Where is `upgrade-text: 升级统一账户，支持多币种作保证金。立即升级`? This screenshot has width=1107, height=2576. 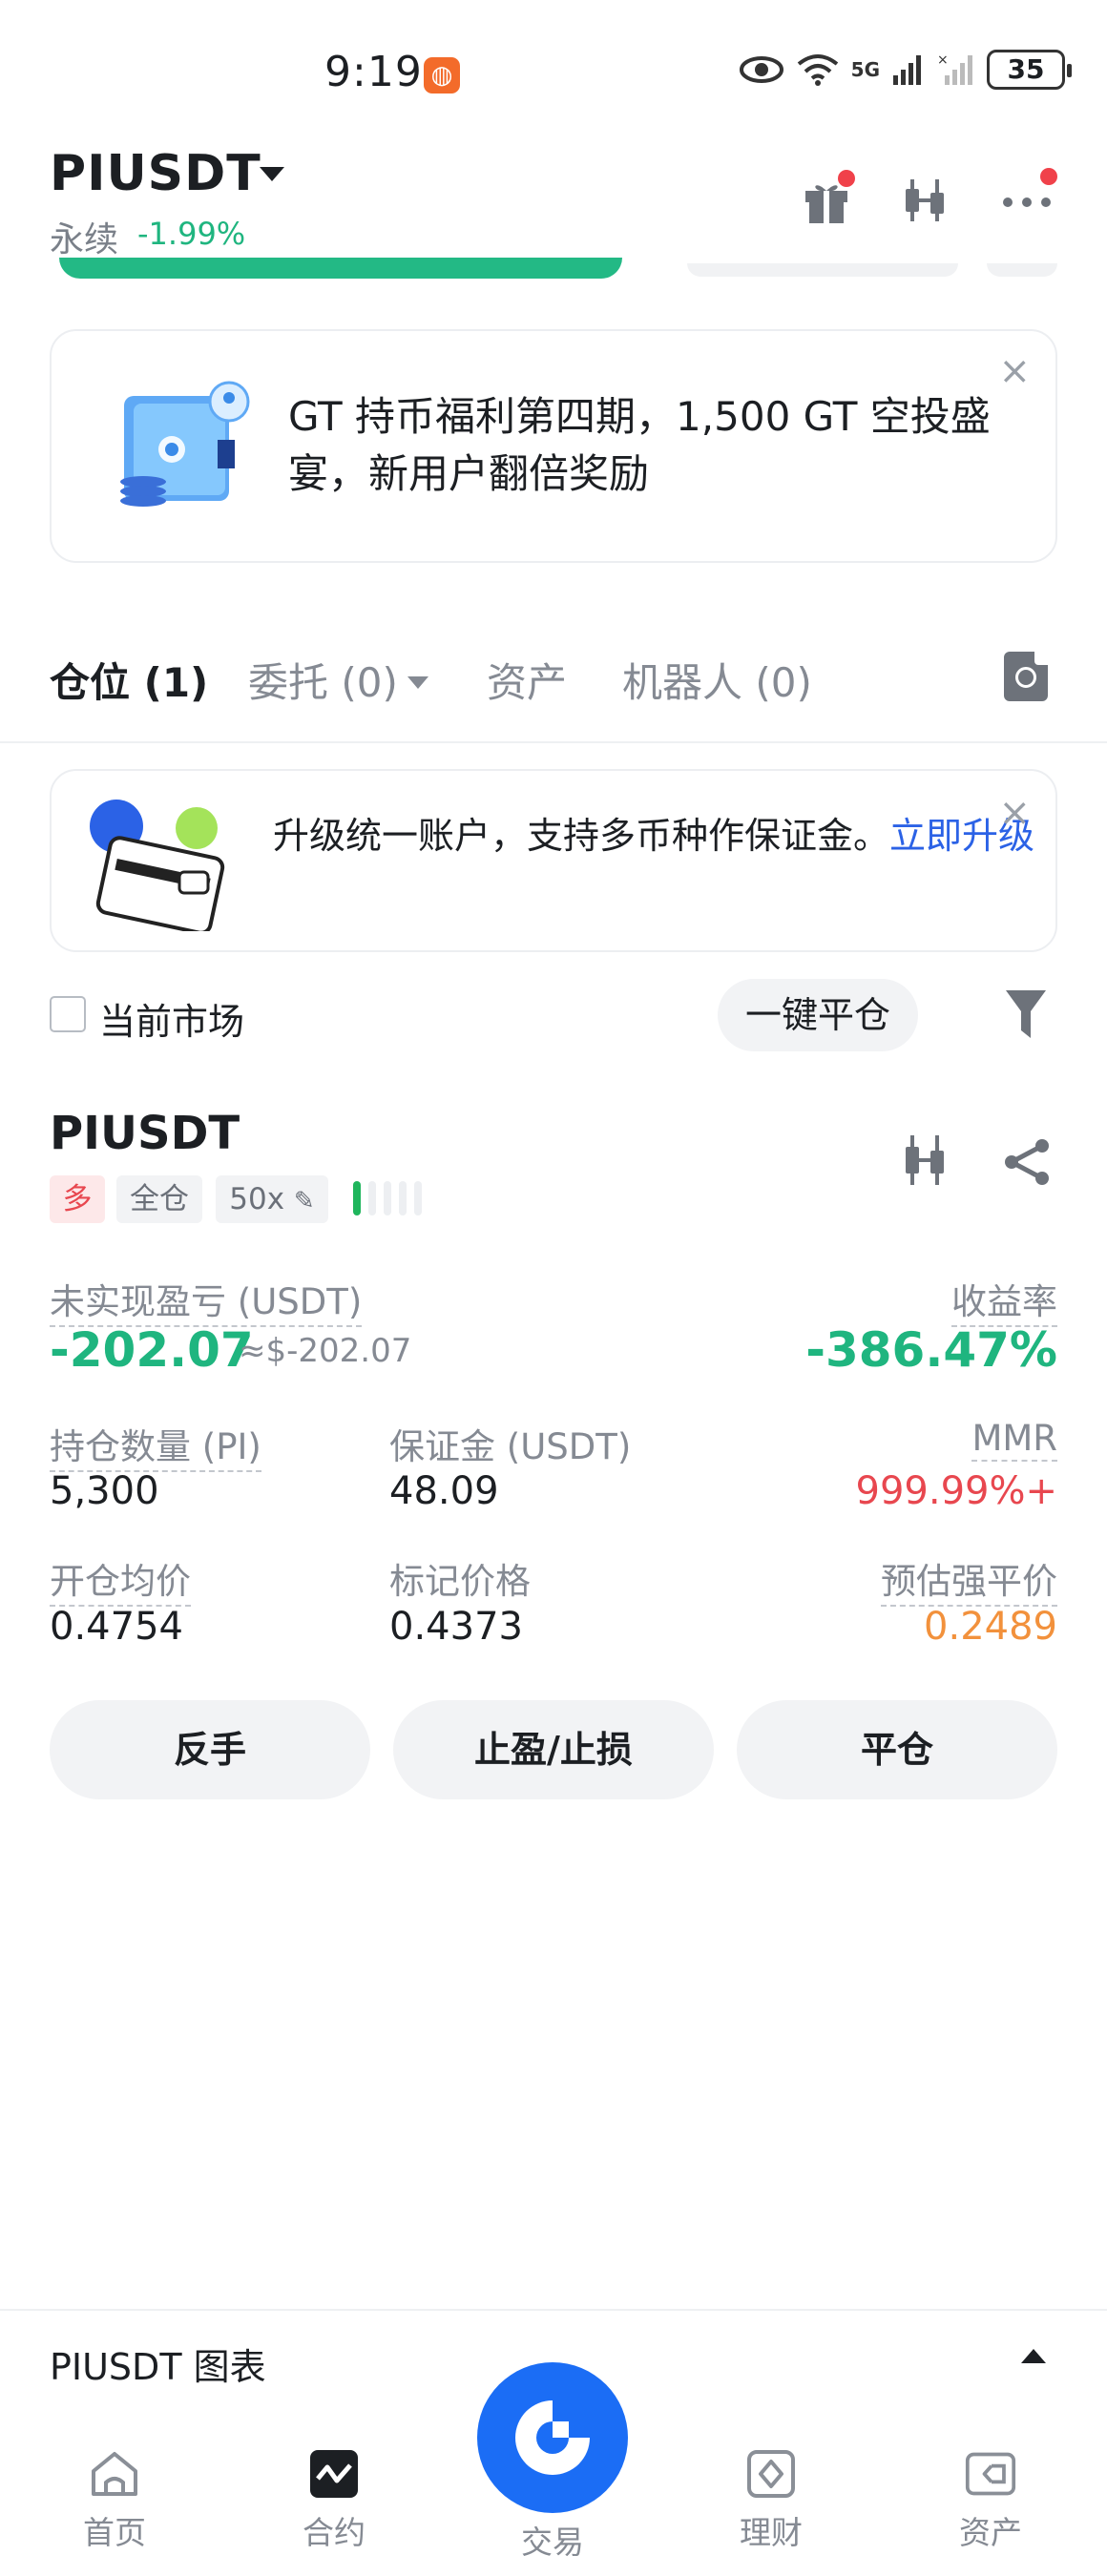
upgrade-text: 升级统一账户，支持多币种作保证金。立即升级 is located at coordinates (654, 836).